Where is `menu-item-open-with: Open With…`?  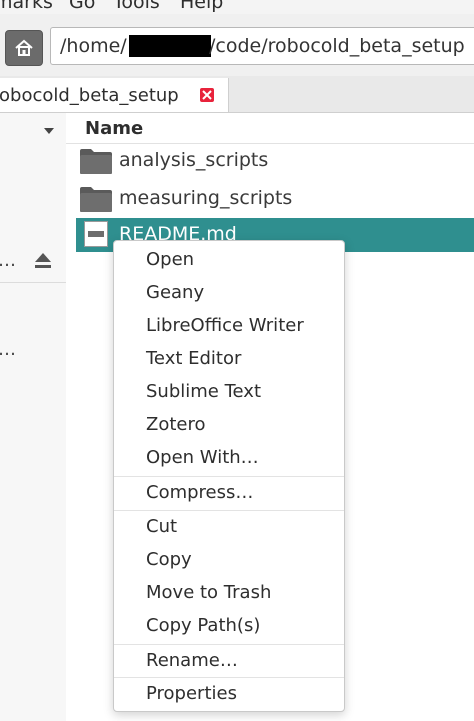 menu-item-open-with: Open With… is located at coordinates (229, 458).